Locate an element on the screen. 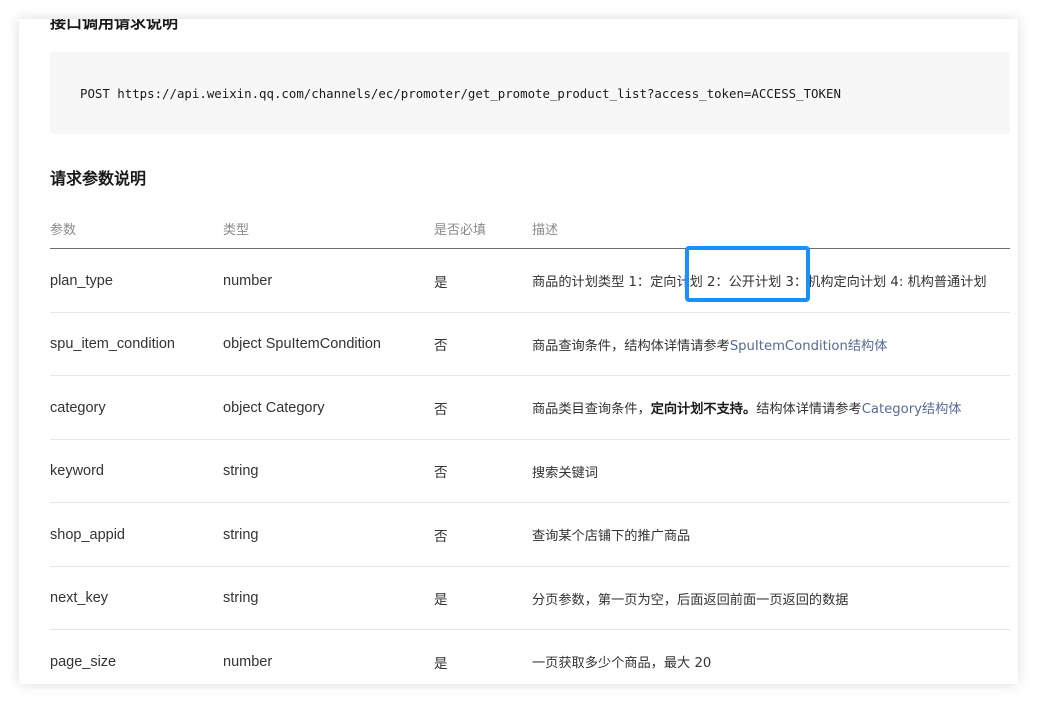  param-description: 商品的计划类型 1：定向计划 2：公开计划 3：机构定向计划 4: 机构普通计划 is located at coordinates (759, 282).